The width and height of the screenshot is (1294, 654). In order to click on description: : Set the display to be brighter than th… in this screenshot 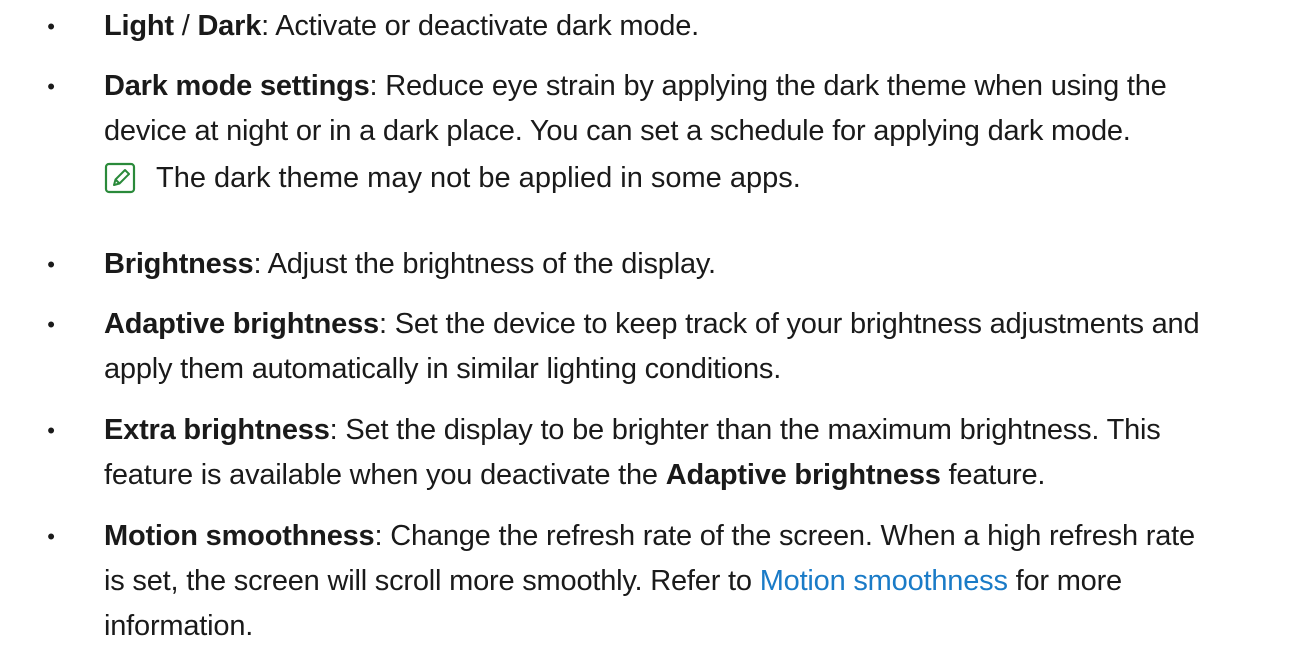, I will do `click(745, 430)`.